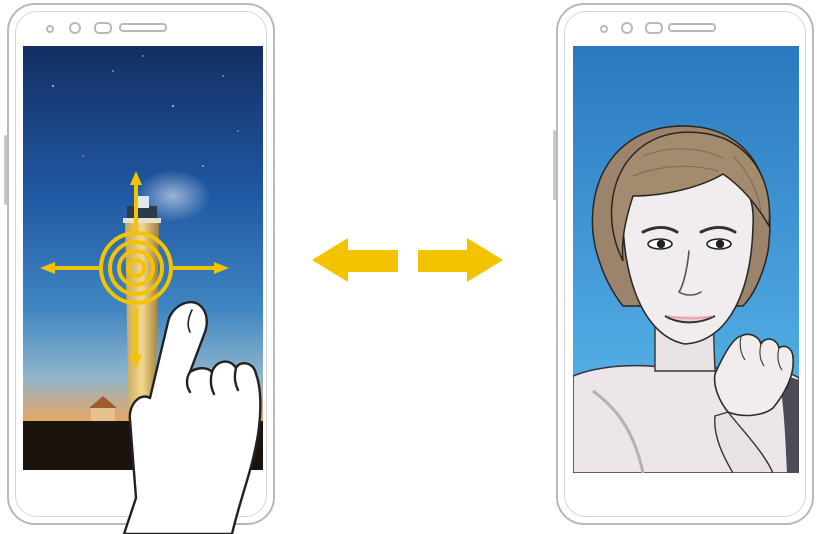 Image resolution: width=817 pixels, height=534 pixels. Describe the element at coordinates (460, 260) in the screenshot. I see `arrow-right-icon` at that location.